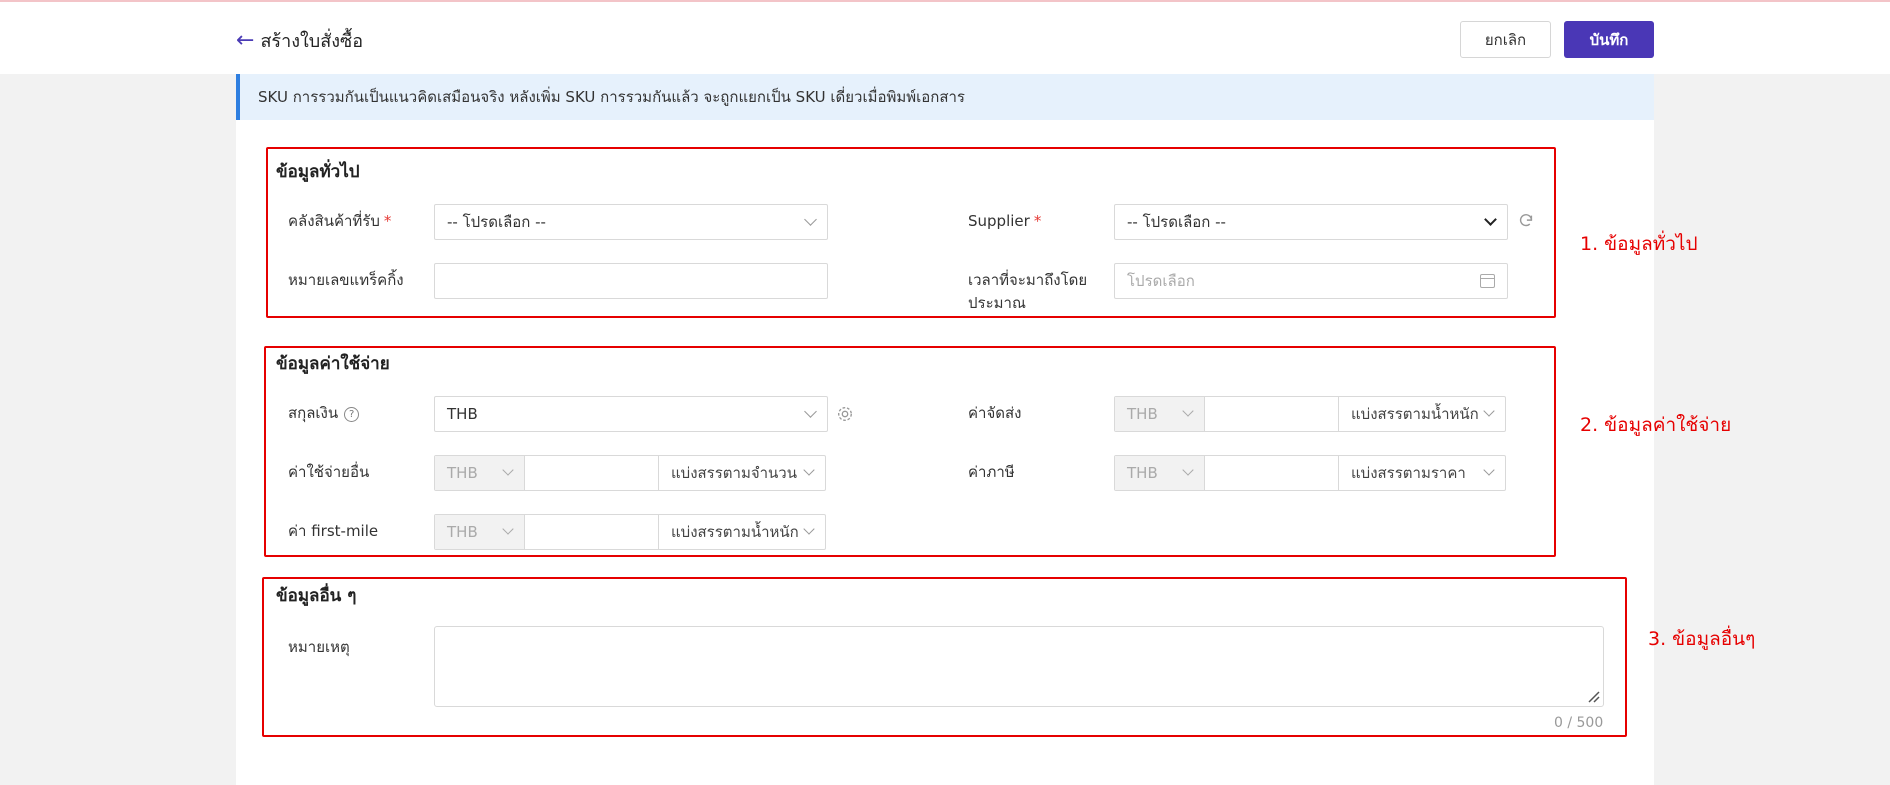 Image resolution: width=1890 pixels, height=785 pixels. I want to click on annotation-box-general, so click(911, 232).